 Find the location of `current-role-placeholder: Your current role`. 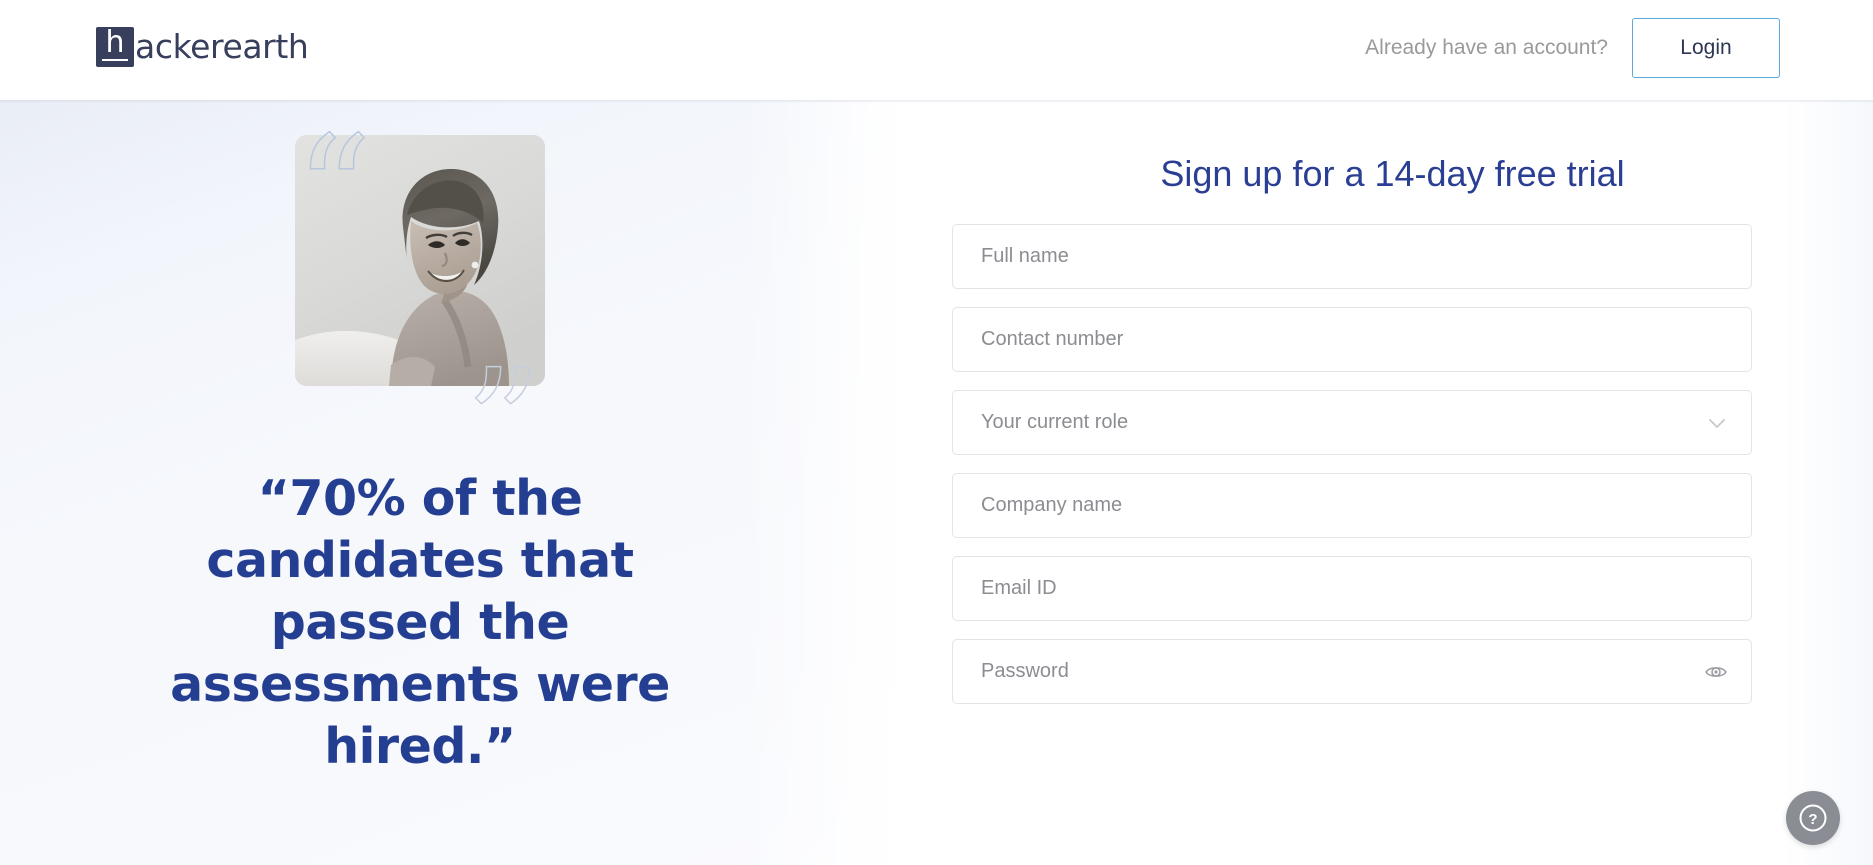

current-role-placeholder: Your current role is located at coordinates (1055, 422).